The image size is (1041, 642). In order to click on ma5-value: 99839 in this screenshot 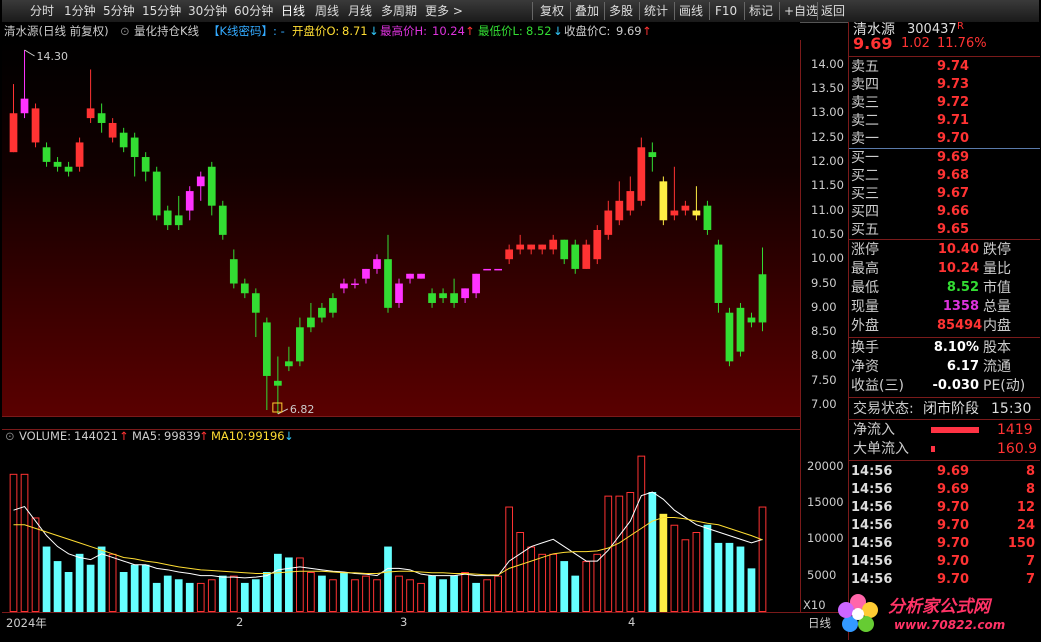, I will do `click(182, 436)`.